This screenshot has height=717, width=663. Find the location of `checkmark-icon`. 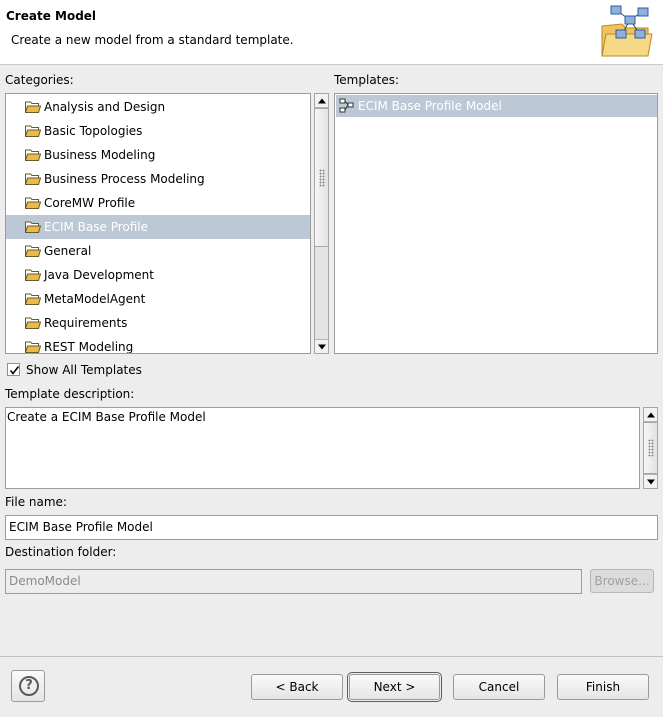

checkmark-icon is located at coordinates (14, 370).